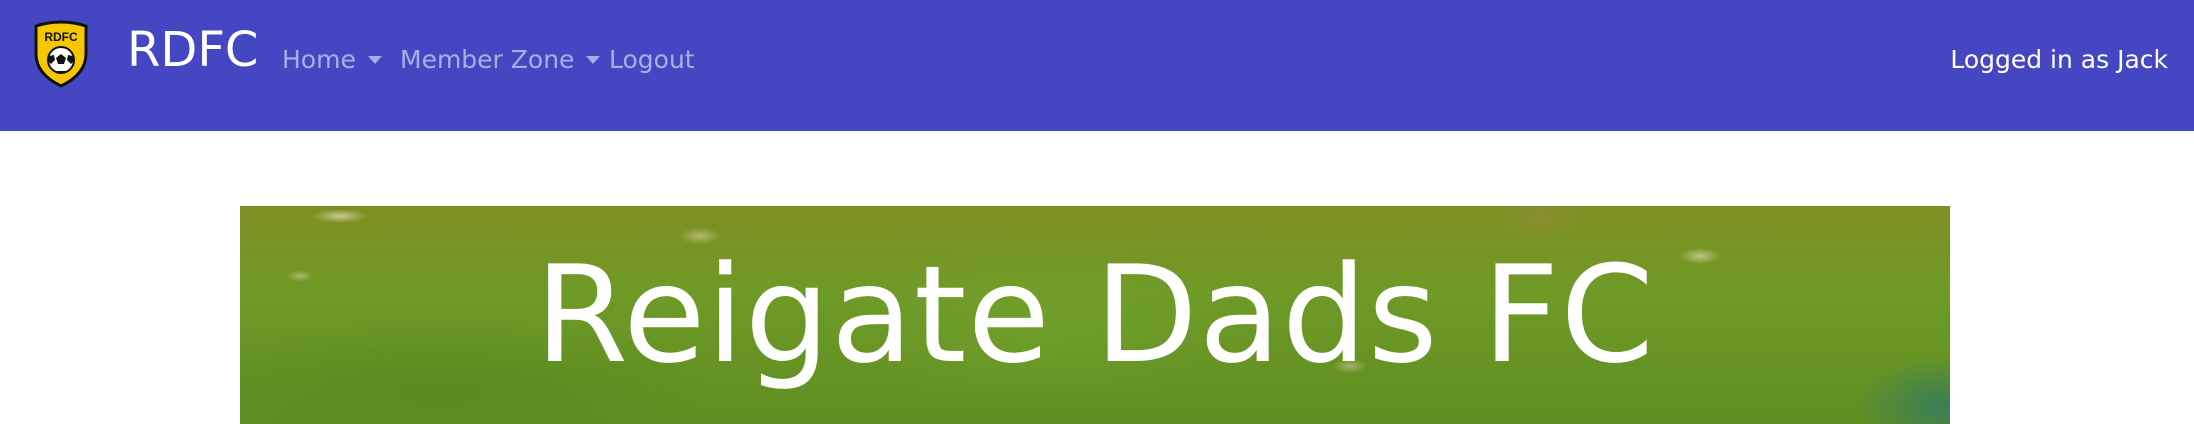  Describe the element at coordinates (319, 59) in the screenshot. I see `nav-item-label: Home` at that location.